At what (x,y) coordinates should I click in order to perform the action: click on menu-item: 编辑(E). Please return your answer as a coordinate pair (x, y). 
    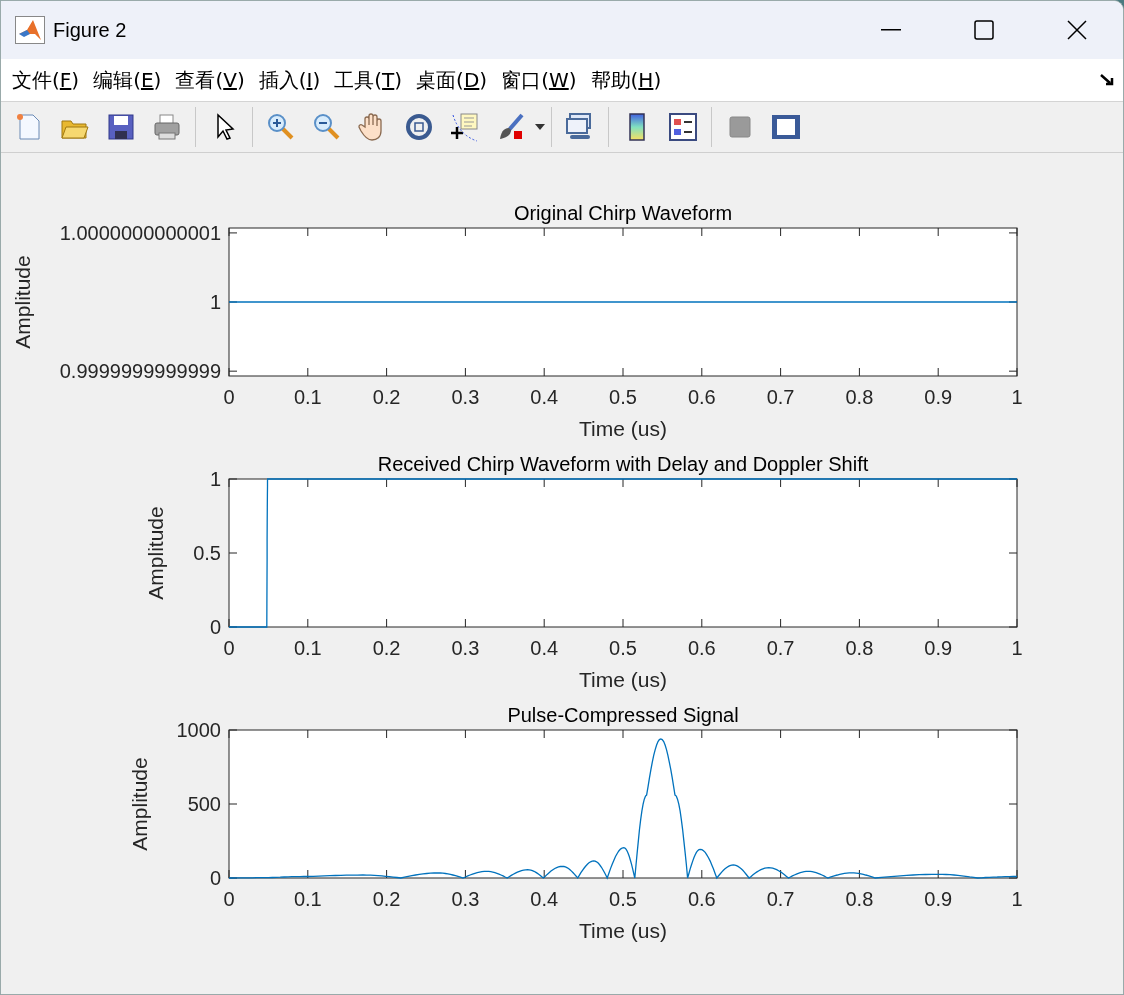
    Looking at the image, I should click on (127, 80).